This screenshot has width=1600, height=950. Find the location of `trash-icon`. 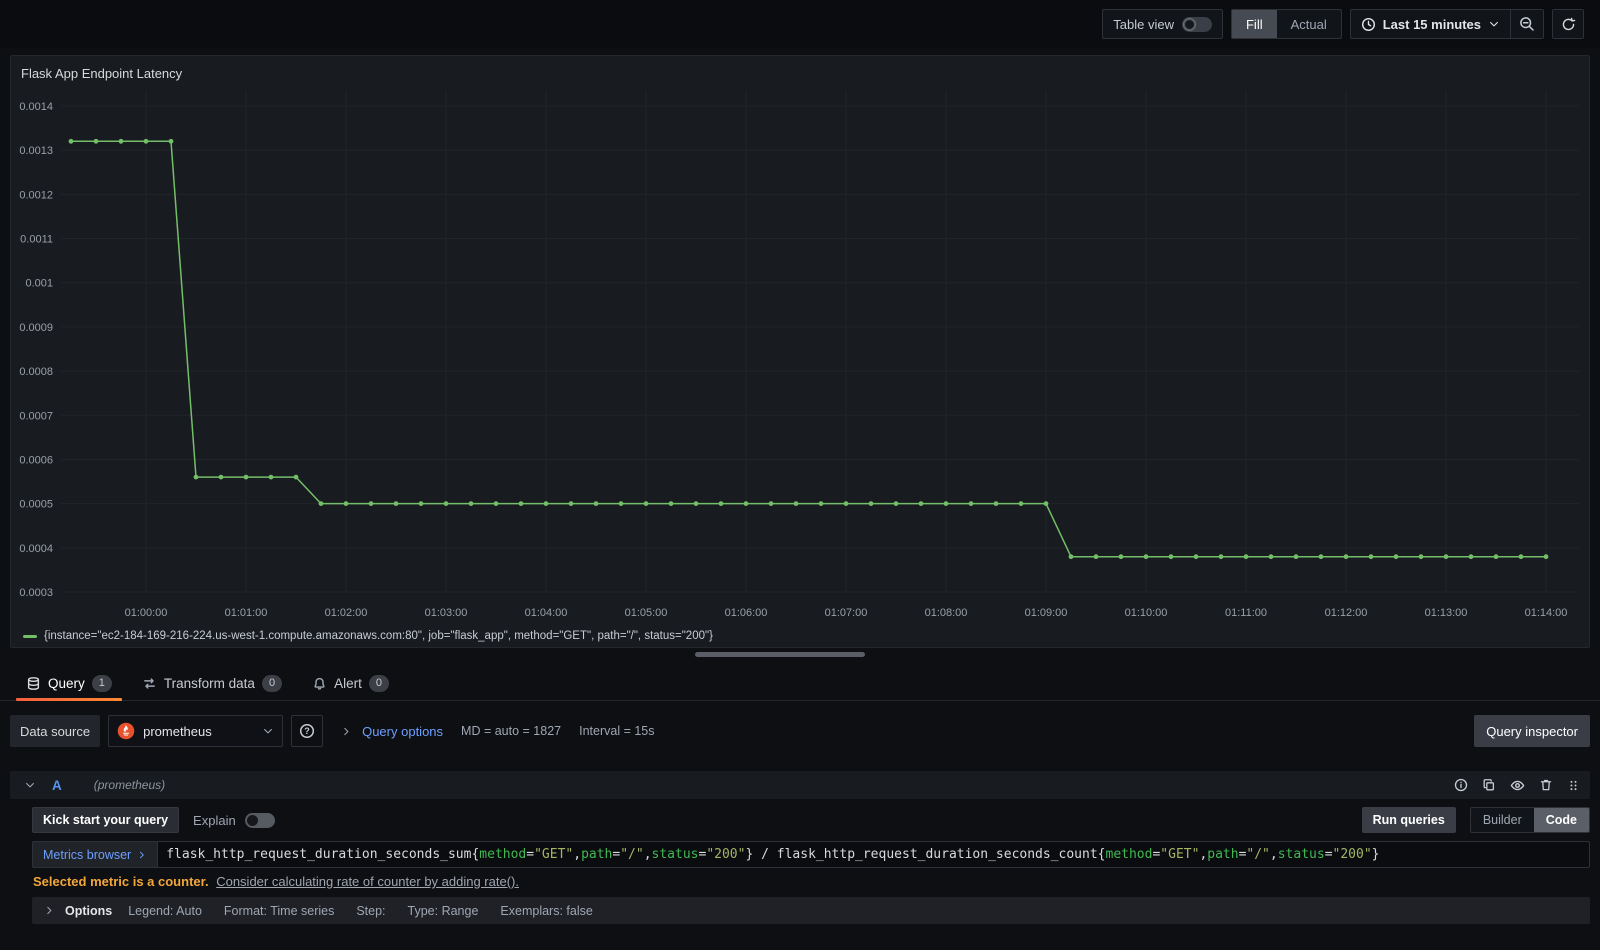

trash-icon is located at coordinates (1546, 785).